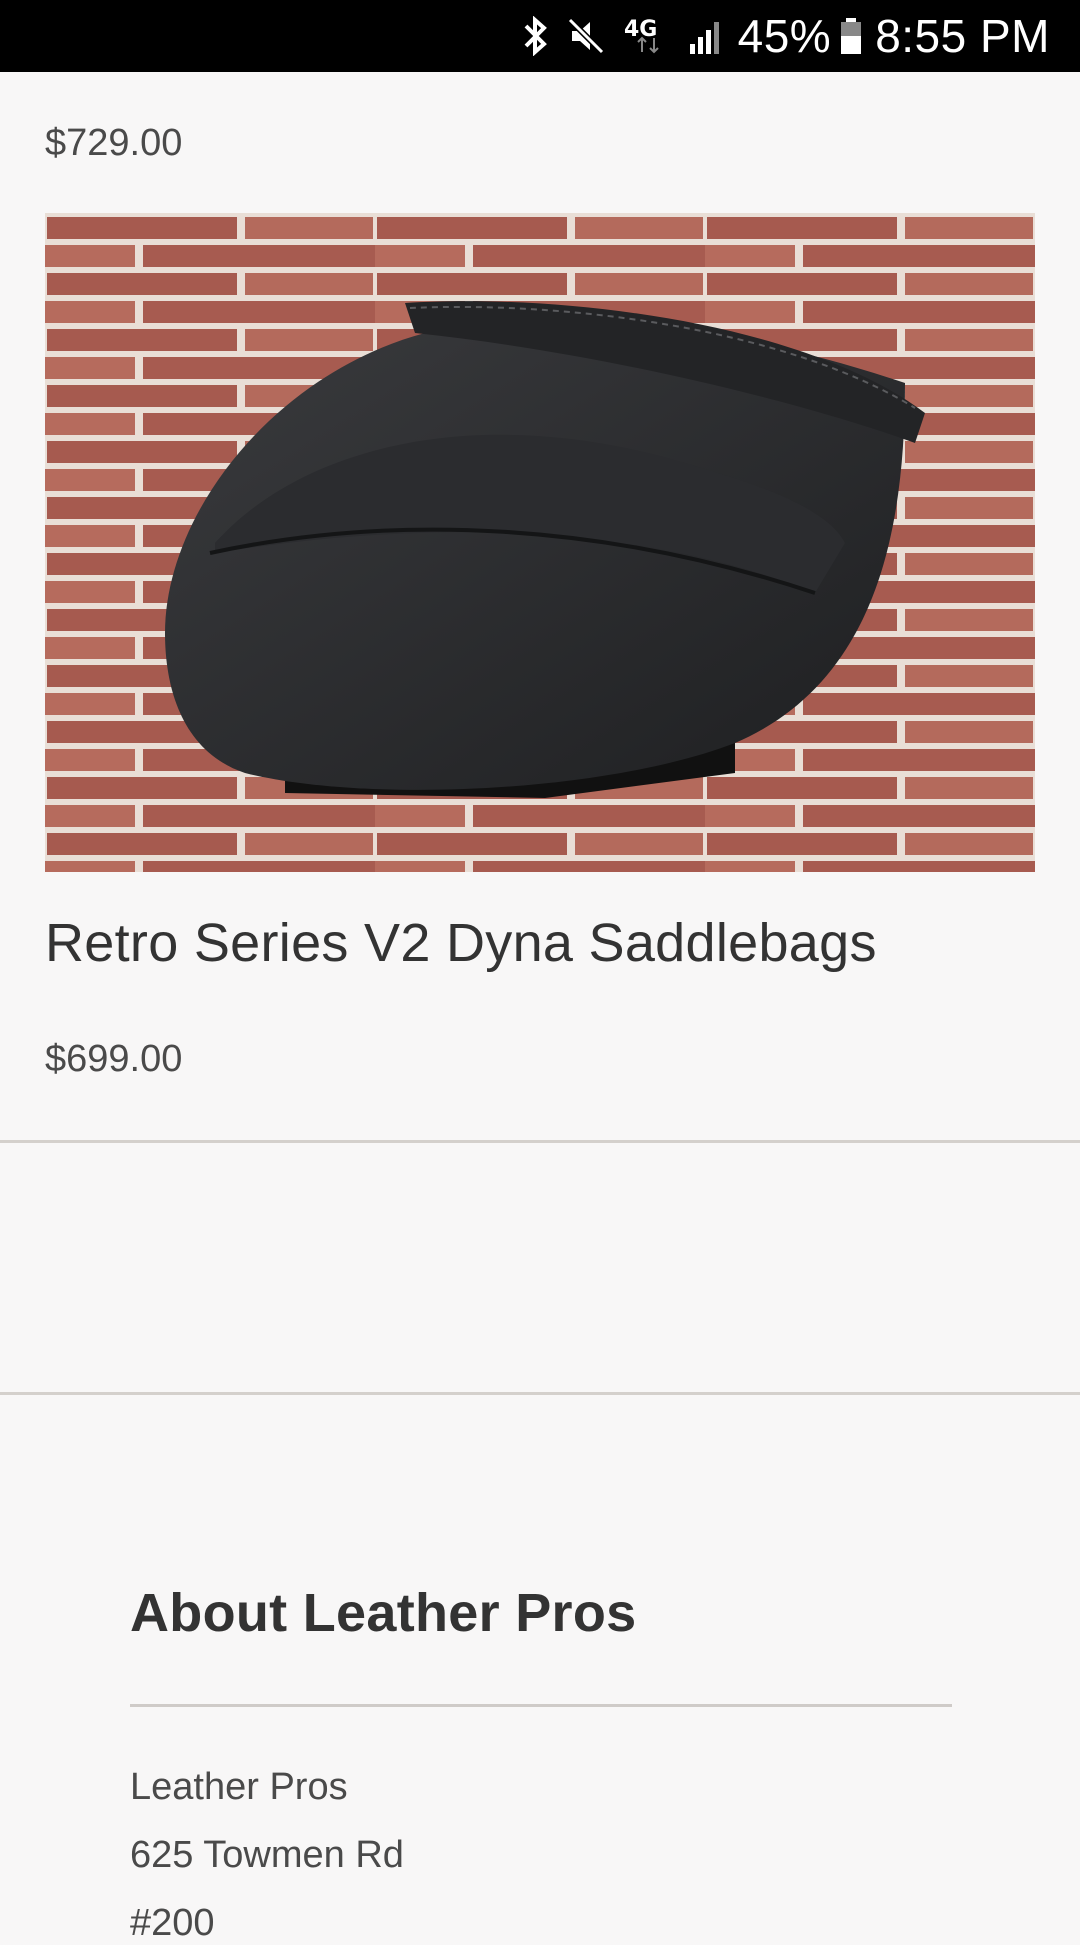  I want to click on address-suite: #200, so click(172, 1923).